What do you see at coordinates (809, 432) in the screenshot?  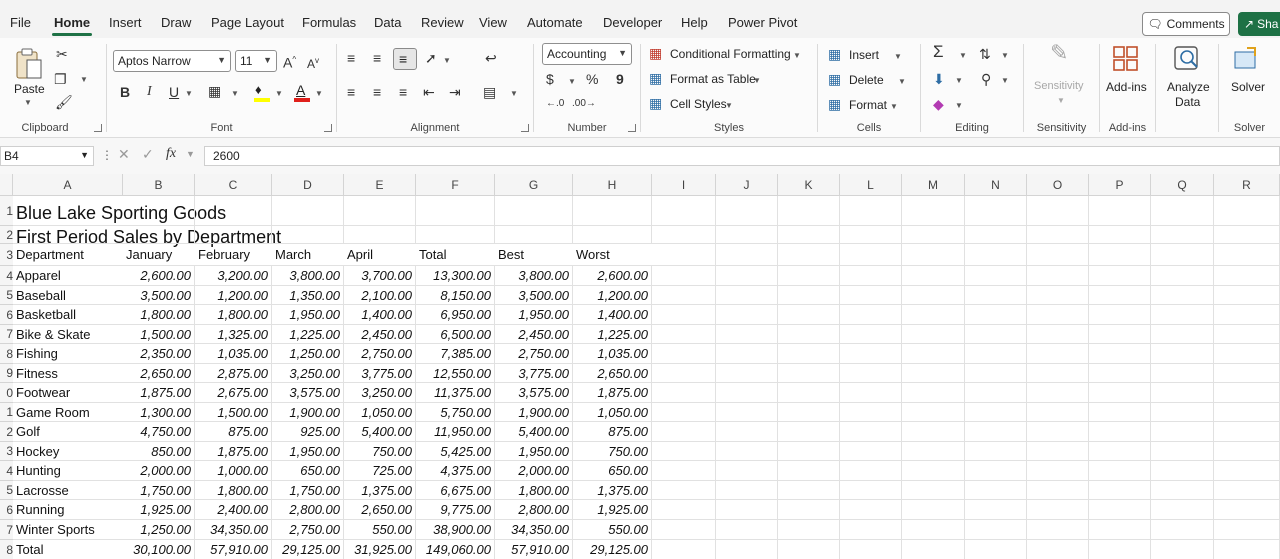 I see `cell-k12` at bounding box center [809, 432].